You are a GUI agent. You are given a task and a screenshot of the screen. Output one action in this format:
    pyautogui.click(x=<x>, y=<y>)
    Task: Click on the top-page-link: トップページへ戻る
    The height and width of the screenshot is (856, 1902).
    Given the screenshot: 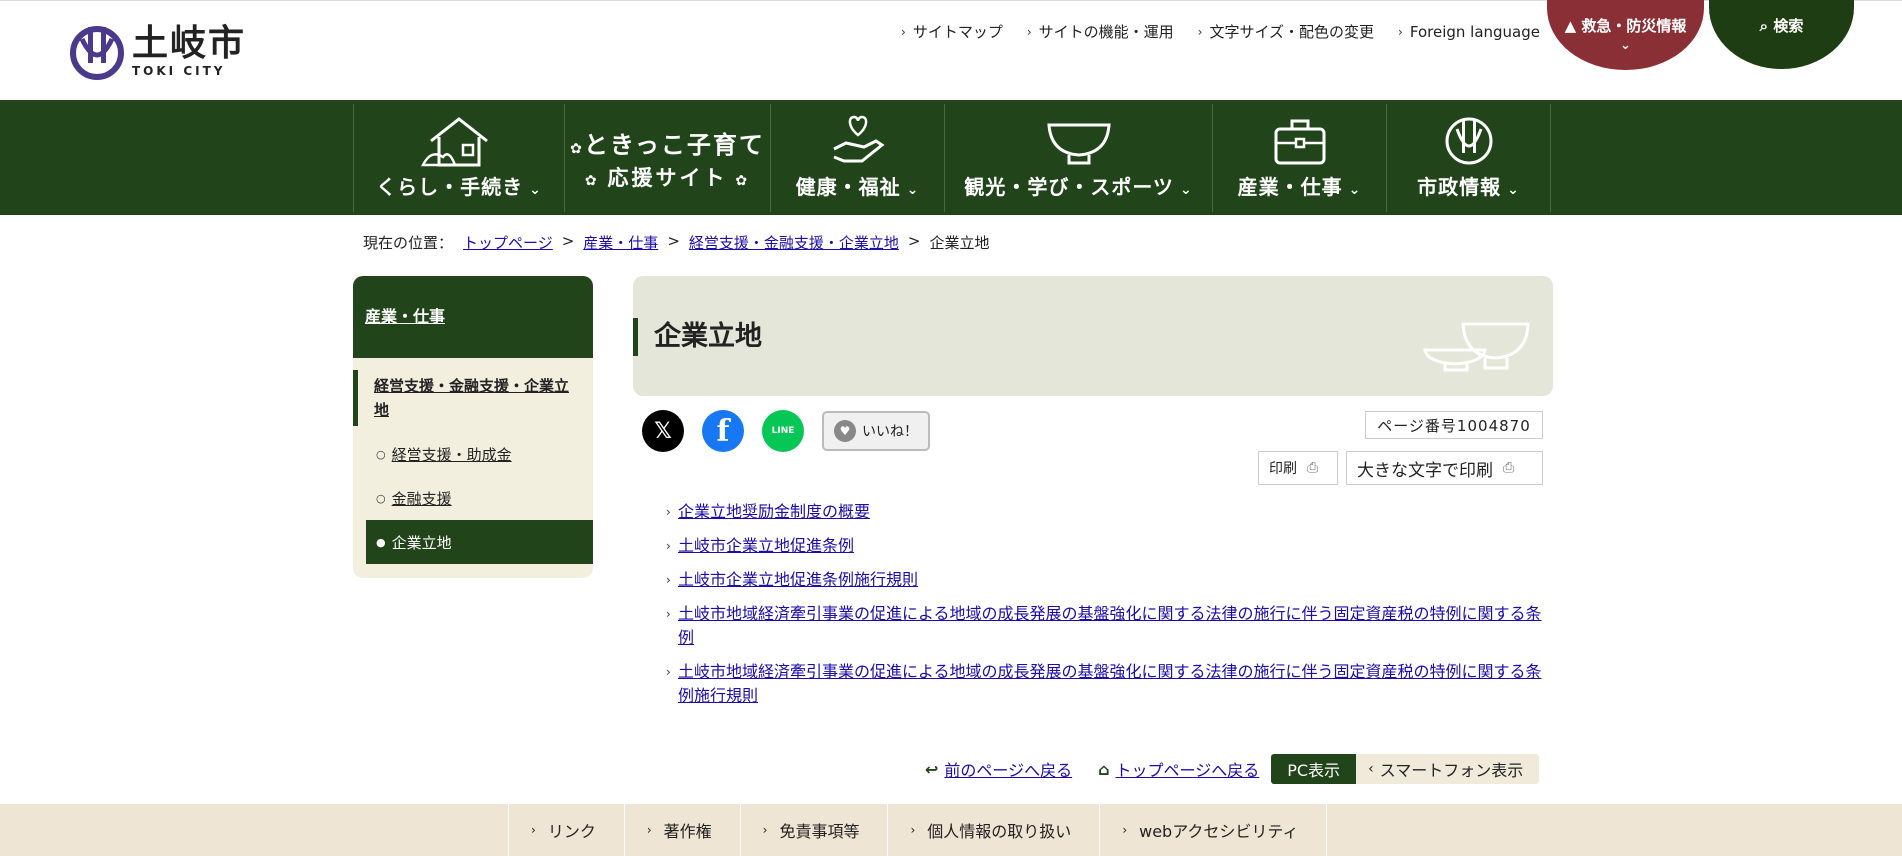 What is the action you would take?
    pyautogui.click(x=1188, y=769)
    